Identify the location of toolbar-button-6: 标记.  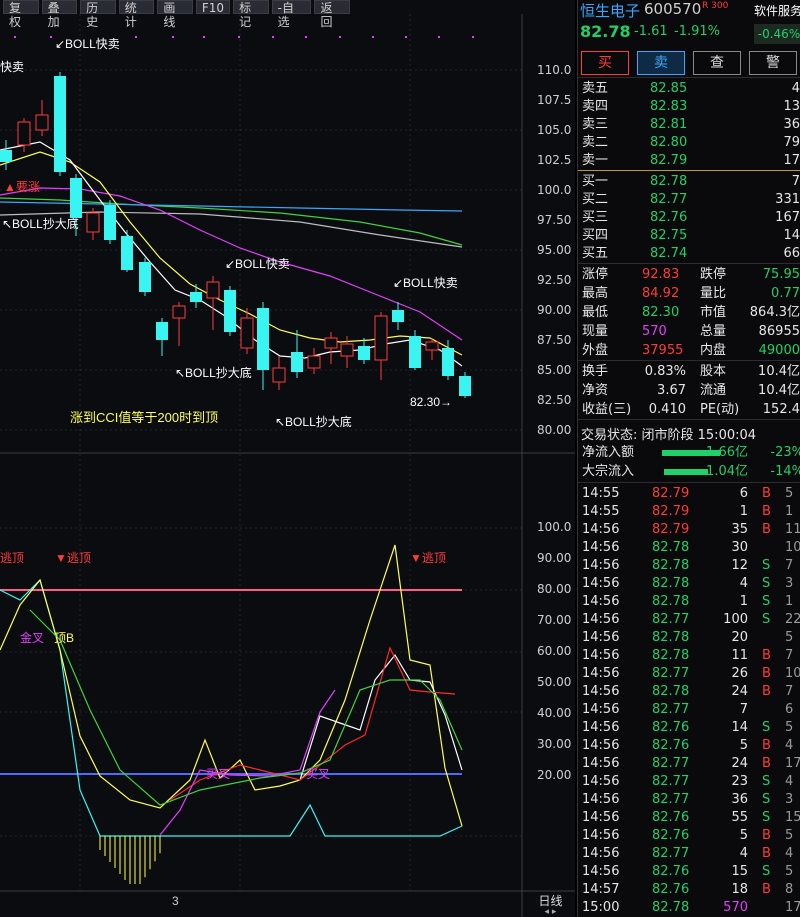
(251, 14).